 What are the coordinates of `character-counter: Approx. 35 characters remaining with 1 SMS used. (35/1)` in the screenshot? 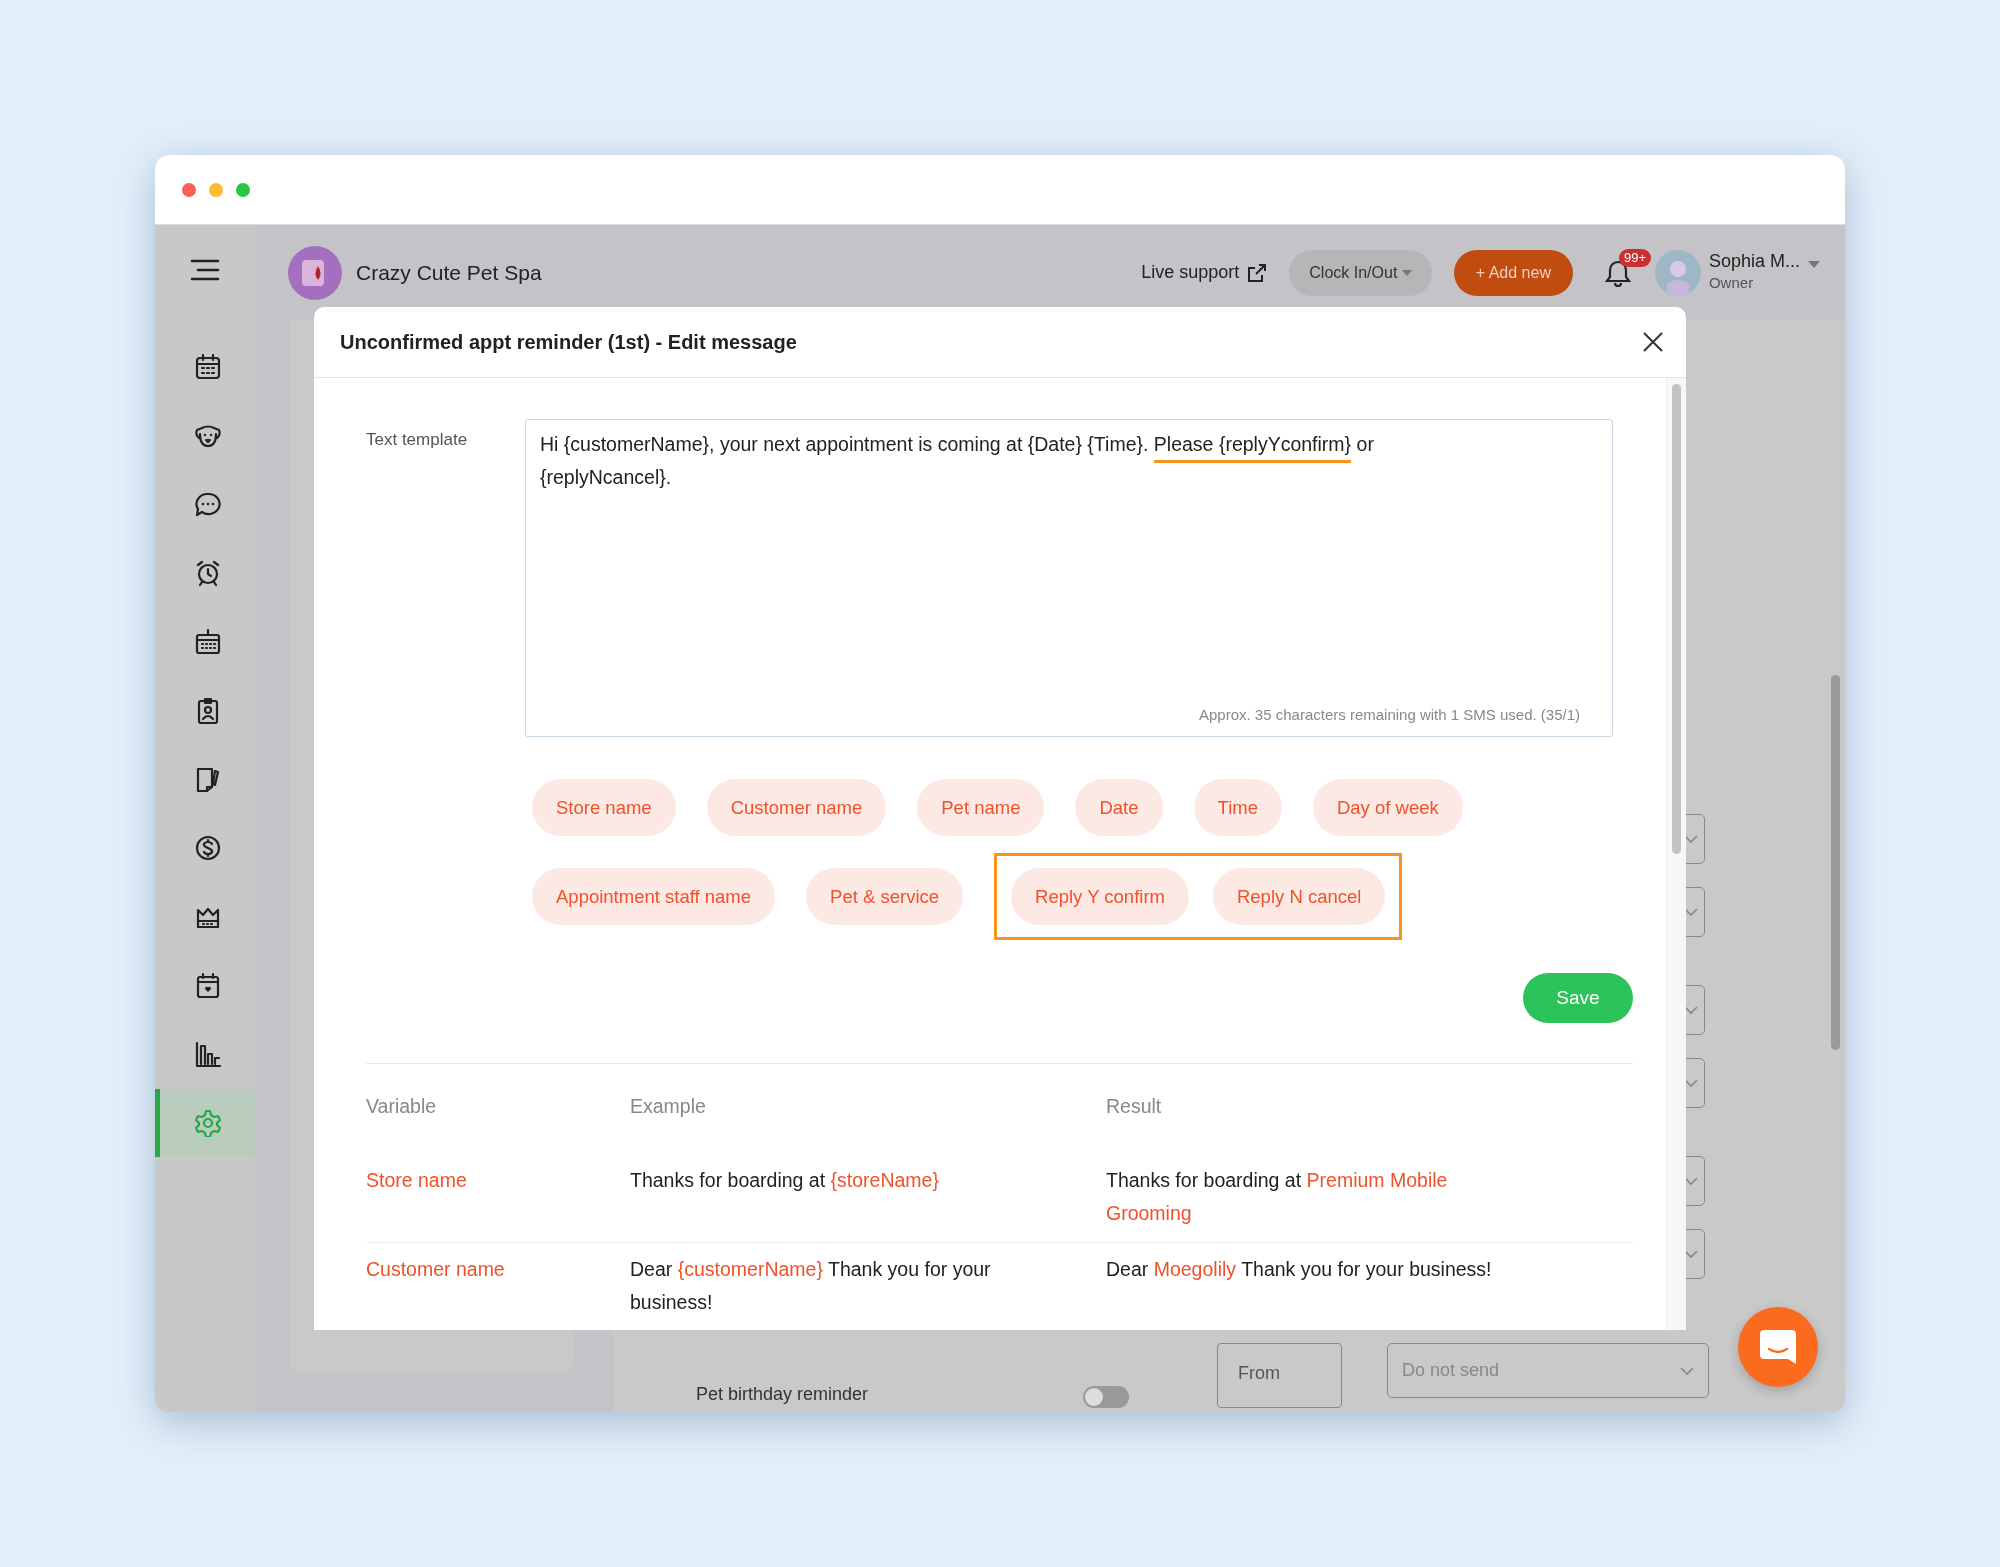 It's located at (1389, 714).